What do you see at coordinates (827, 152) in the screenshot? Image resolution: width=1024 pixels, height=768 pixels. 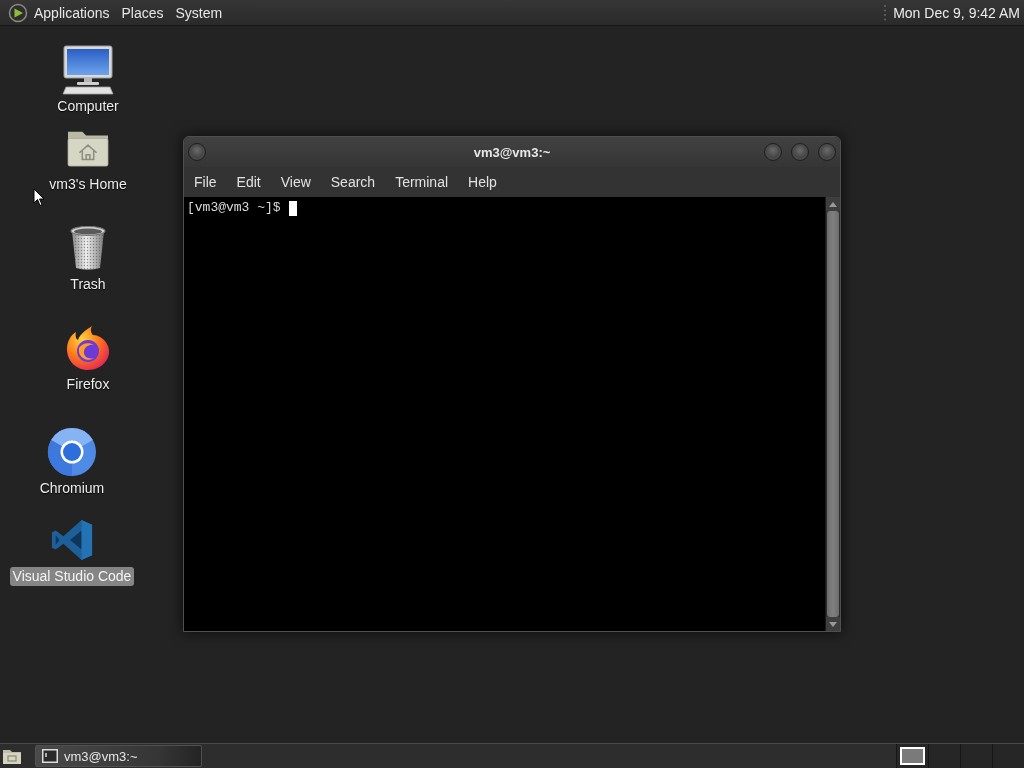 I see `close-button` at bounding box center [827, 152].